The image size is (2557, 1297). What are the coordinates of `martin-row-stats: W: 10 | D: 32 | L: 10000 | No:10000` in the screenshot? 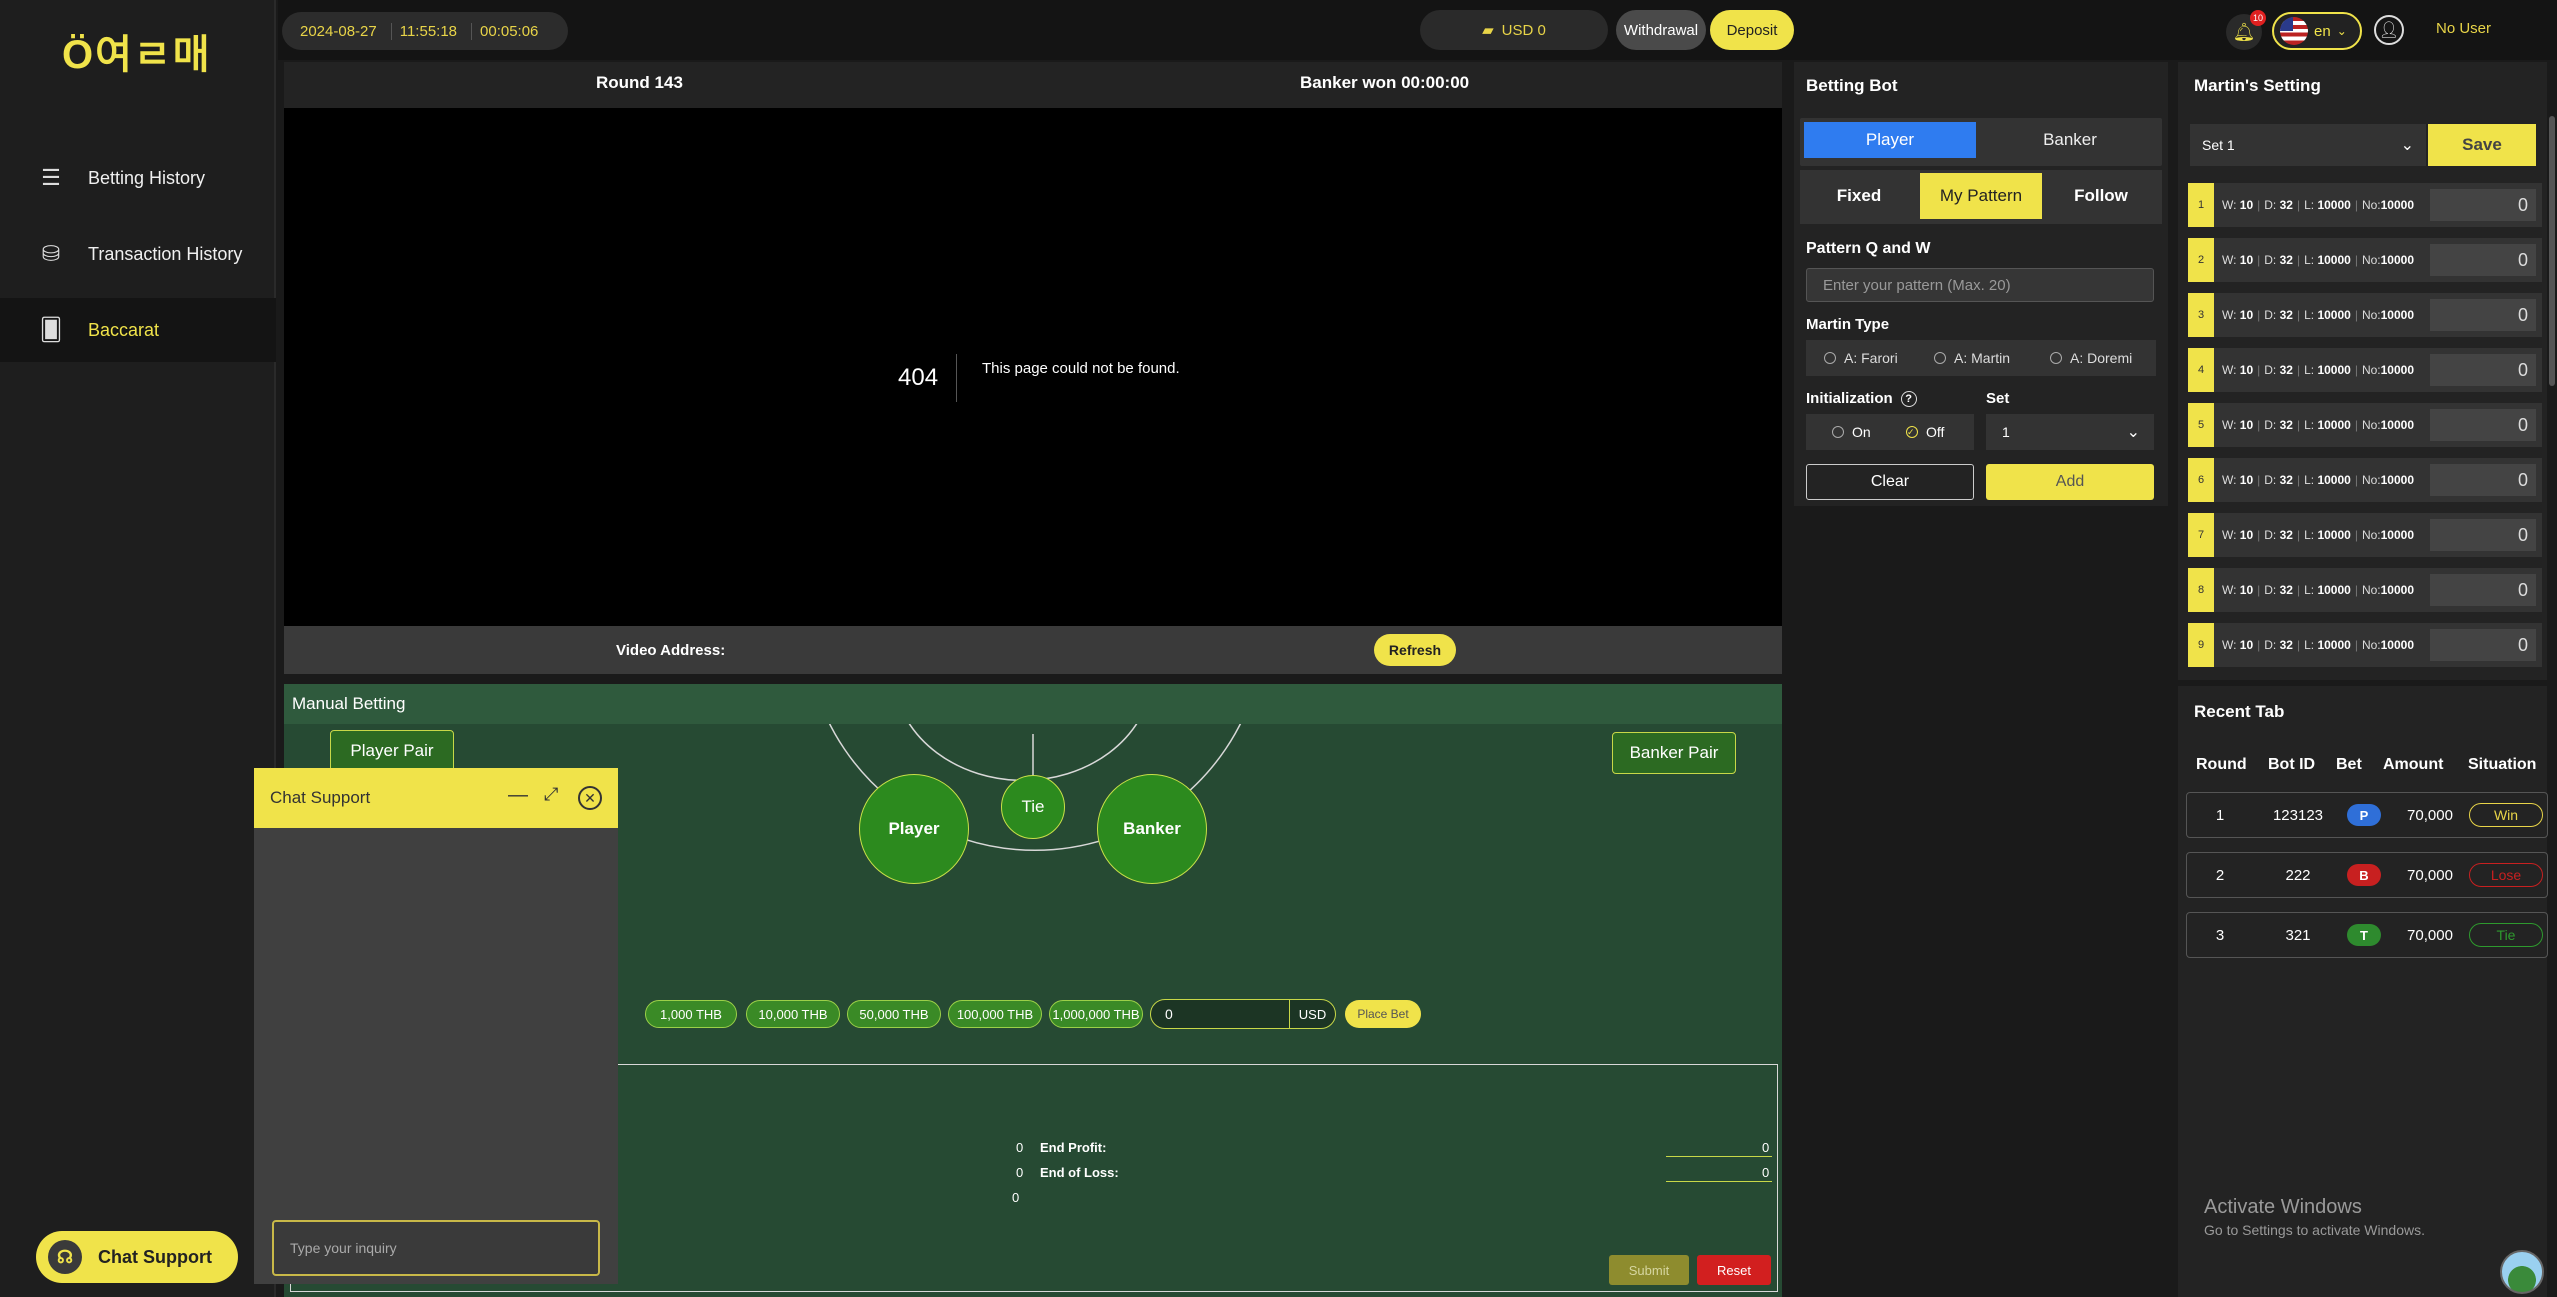 It's located at (2318, 260).